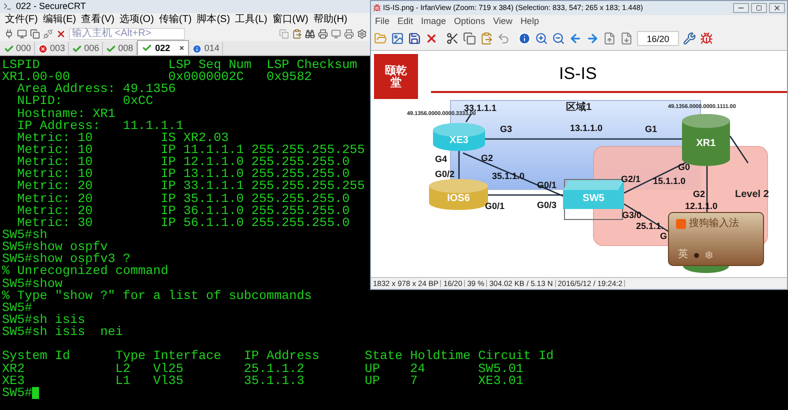  What do you see at coordinates (669, 181) in the screenshot?
I see `diagram-label: 15.1.1.0` at bounding box center [669, 181].